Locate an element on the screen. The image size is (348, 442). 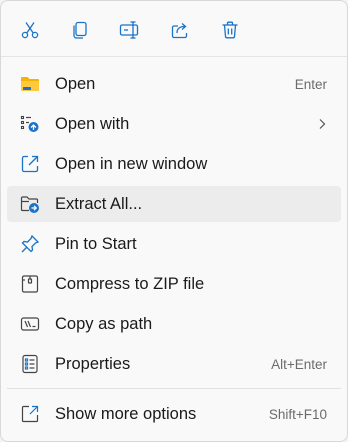
menu-item-label: Compress to ZIP file is located at coordinates (130, 283).